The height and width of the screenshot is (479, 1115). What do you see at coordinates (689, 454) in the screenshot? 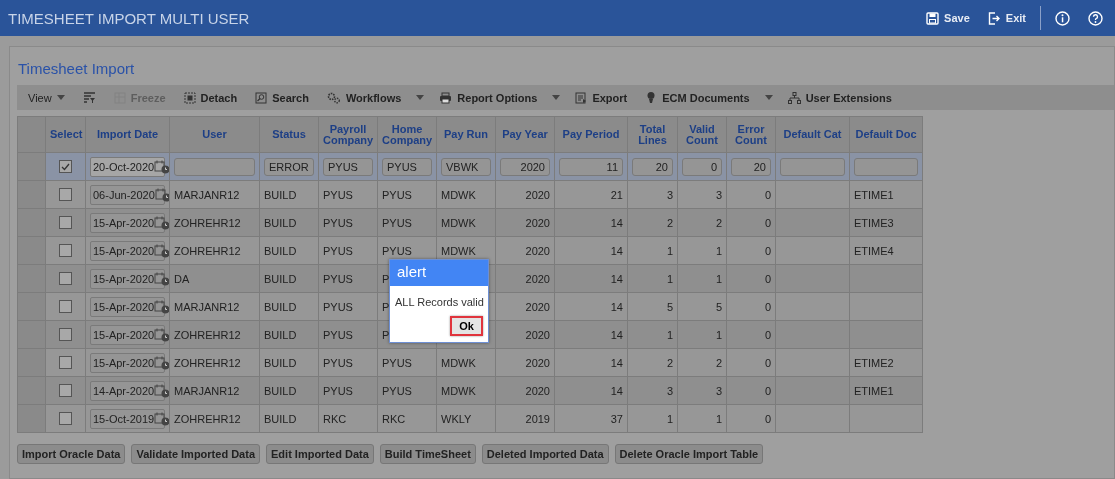
I see `action-button: Delete Oracle Import Table` at bounding box center [689, 454].